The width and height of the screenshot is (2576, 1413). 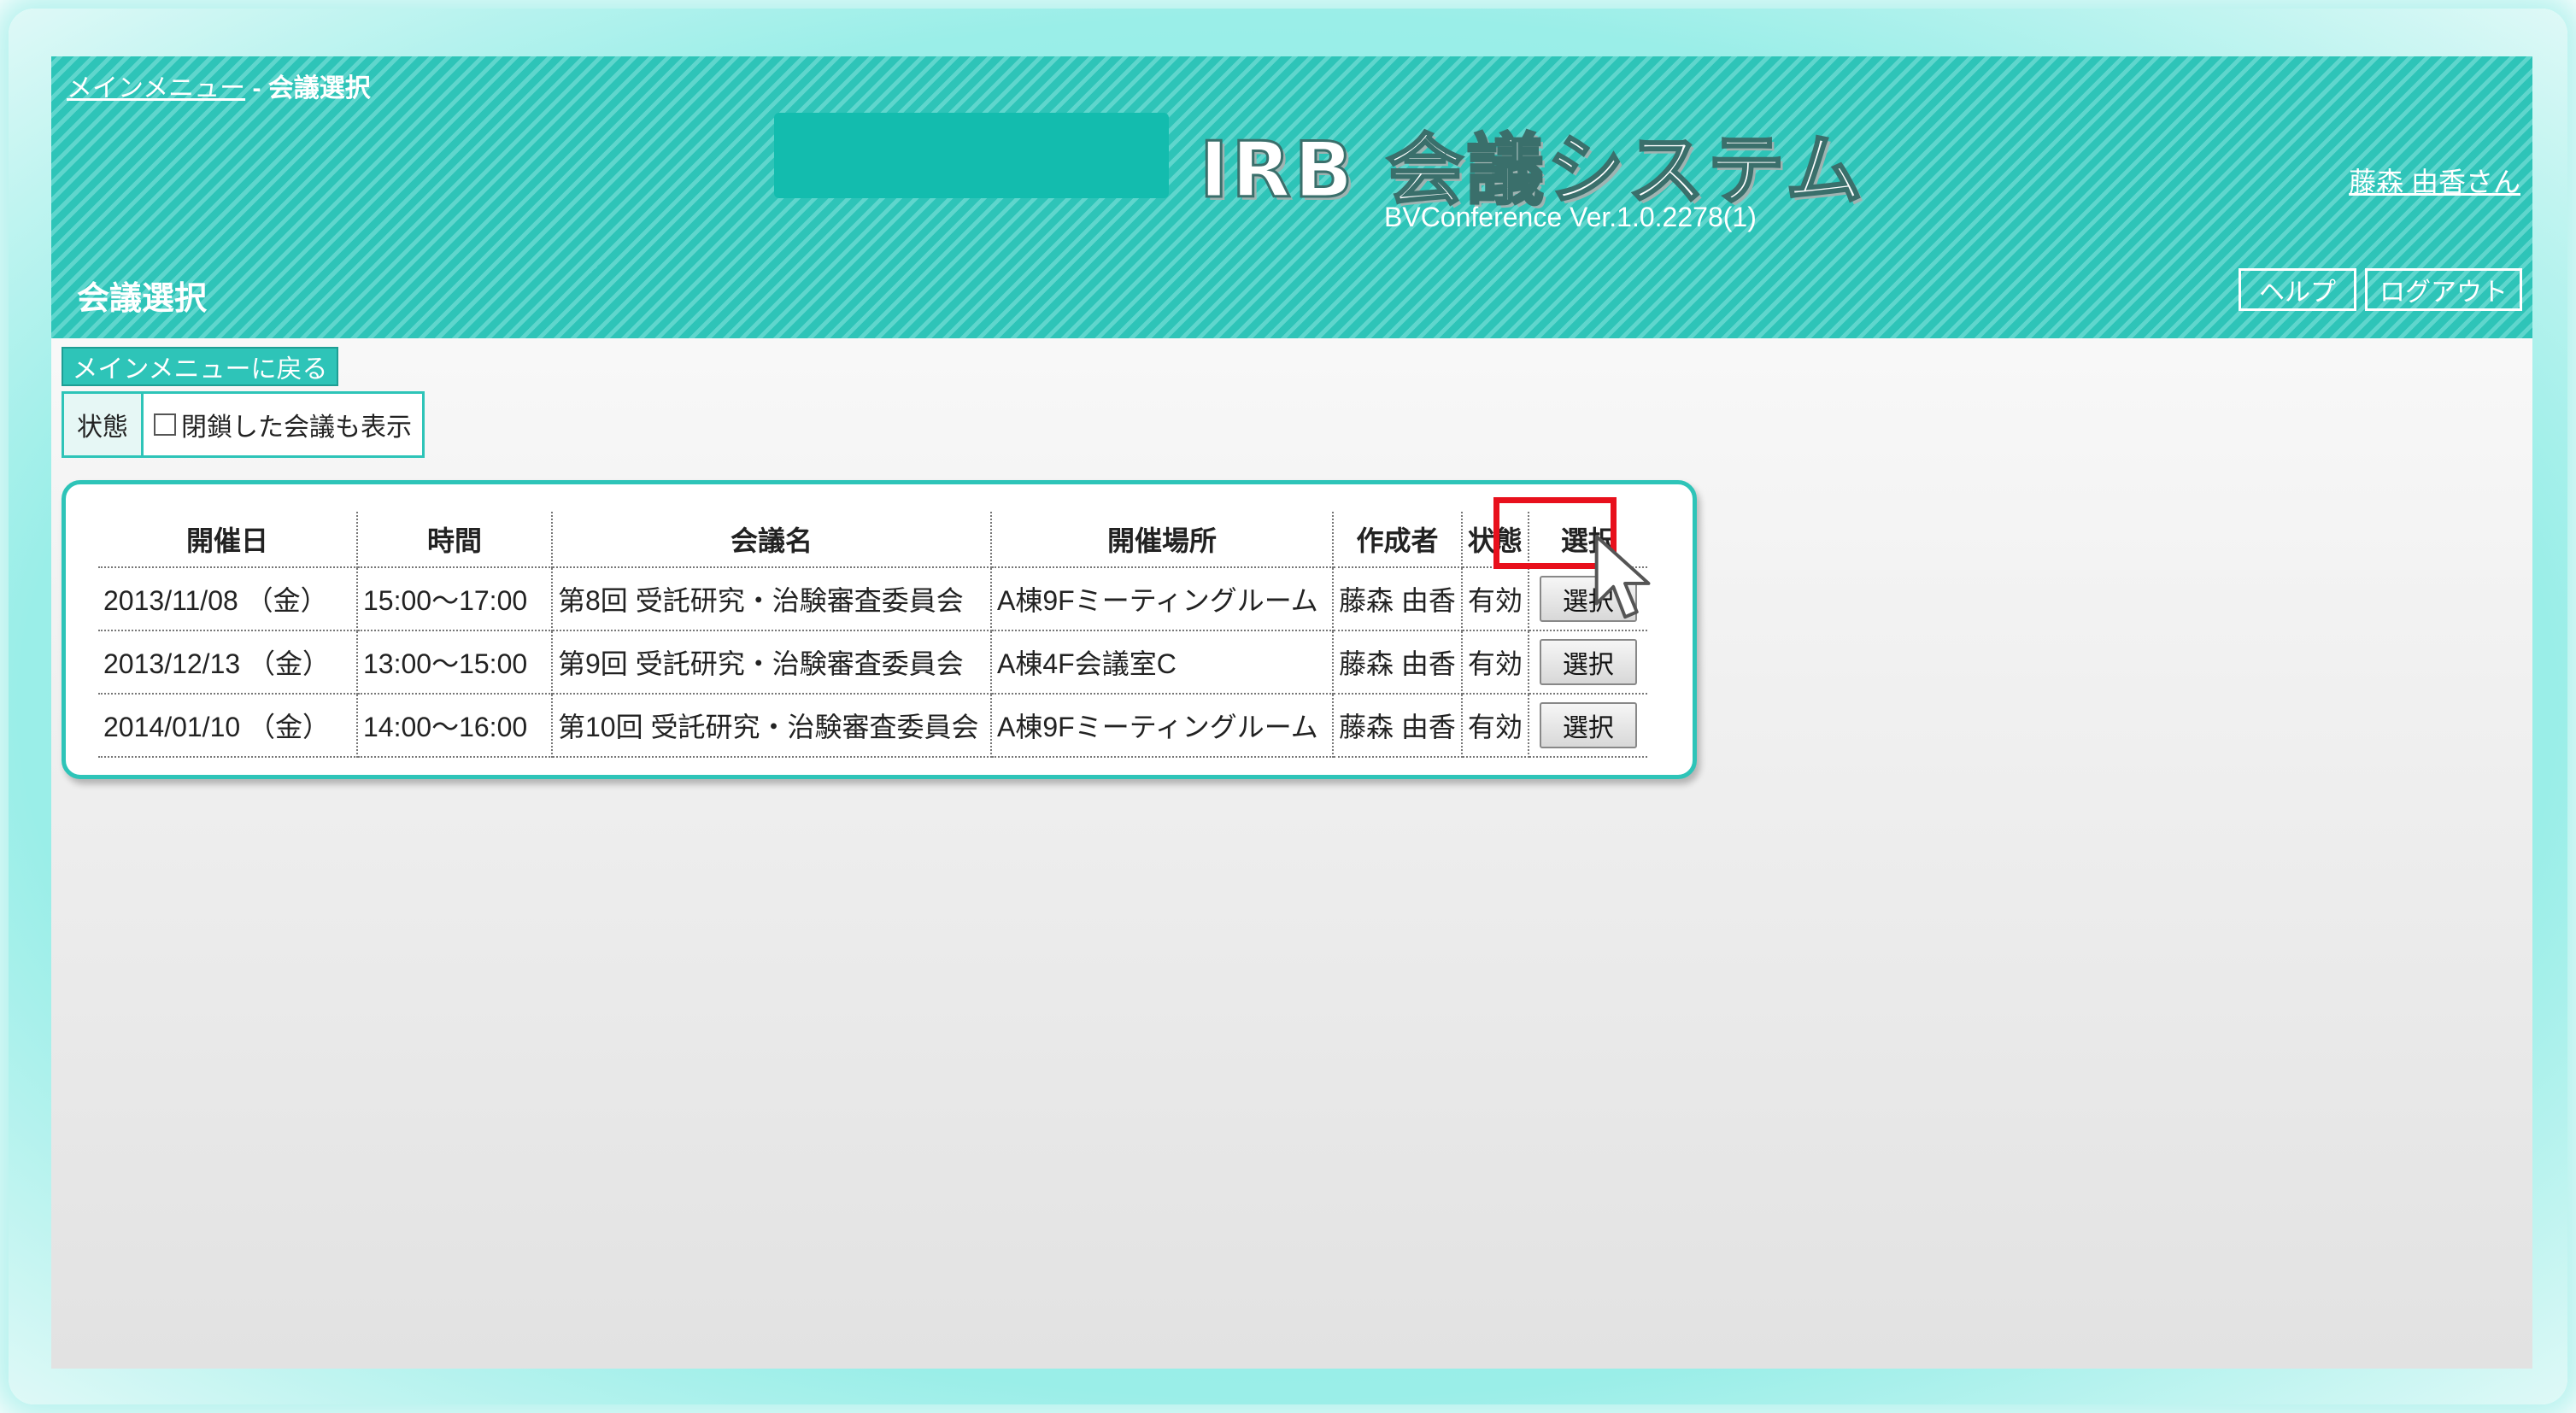 I want to click on column-header-date: 開催日, so click(x=228, y=540).